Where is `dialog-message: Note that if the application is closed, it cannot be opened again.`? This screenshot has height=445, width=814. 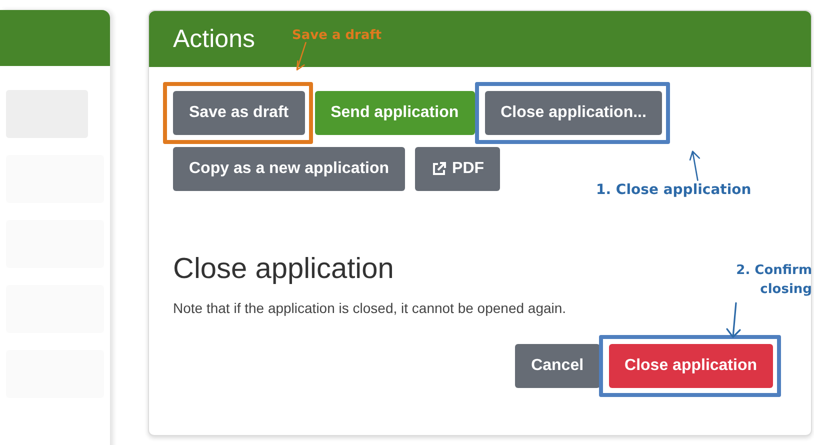 dialog-message: Note that if the application is closed, it cannot be opened again. is located at coordinates (370, 308).